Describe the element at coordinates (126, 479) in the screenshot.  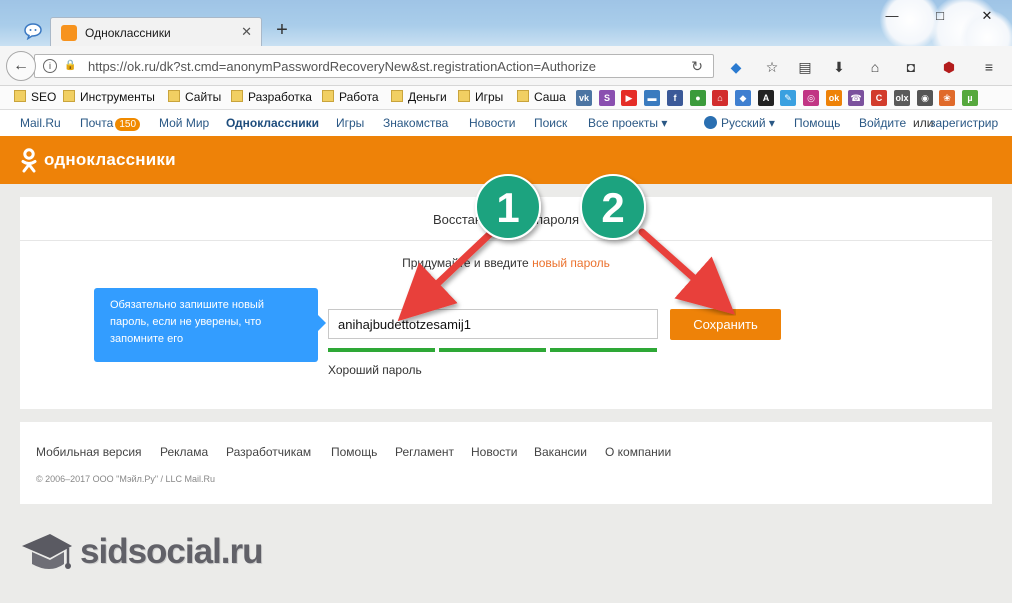
I see `copyright-text: © 2006–2017 ООО "Мэйл.Ру" / LLC Mail.Ru` at that location.